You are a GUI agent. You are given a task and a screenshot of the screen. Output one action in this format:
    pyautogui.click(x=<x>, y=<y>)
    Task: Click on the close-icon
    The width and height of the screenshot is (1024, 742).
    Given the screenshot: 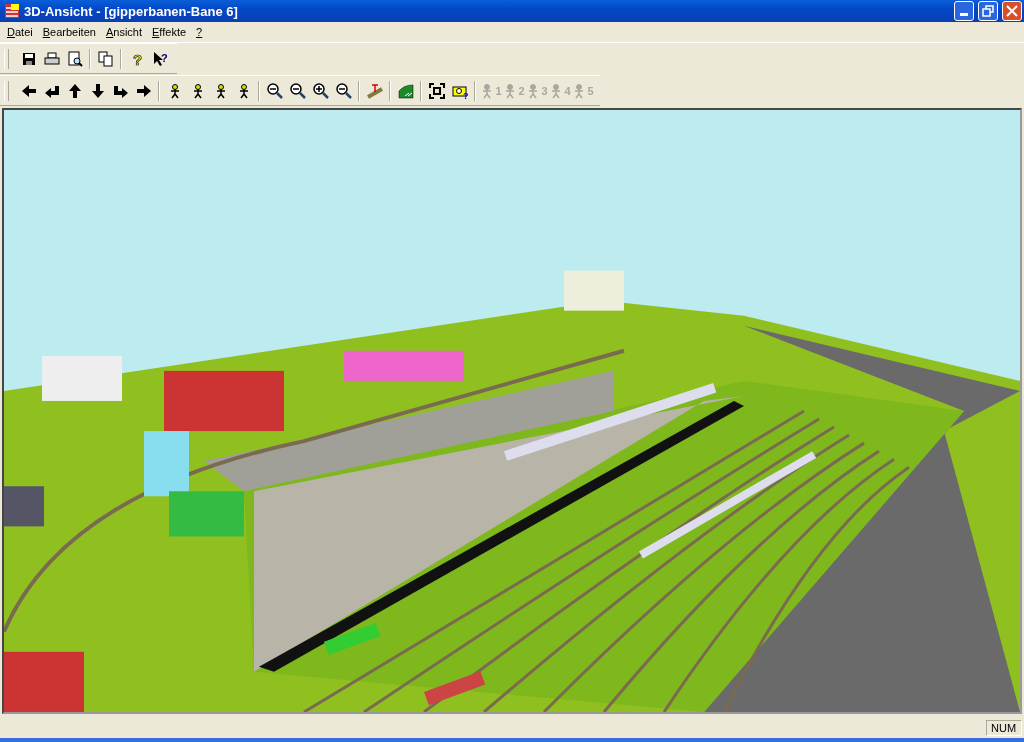 What is the action you would take?
    pyautogui.click(x=1012, y=11)
    